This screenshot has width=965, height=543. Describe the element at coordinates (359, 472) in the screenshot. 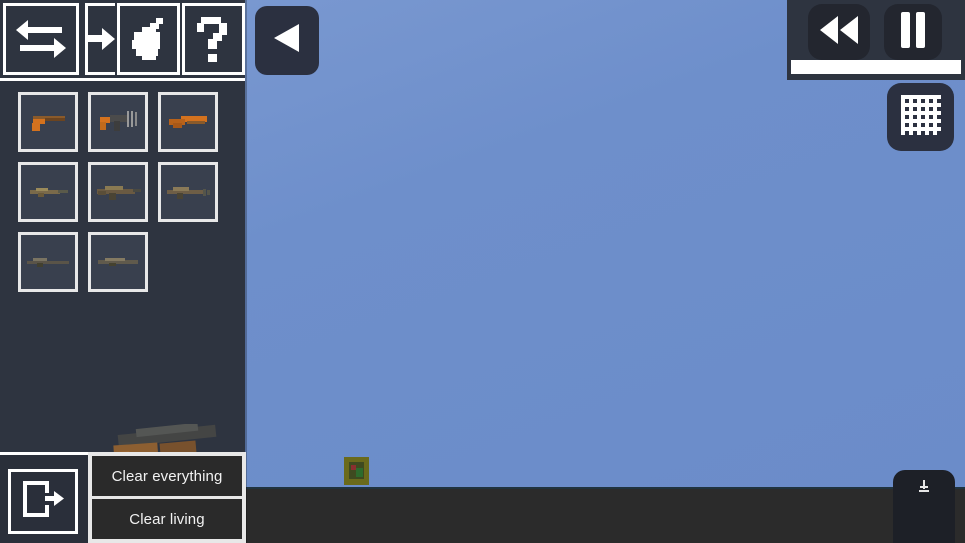

I see `entity-pixel-green` at that location.